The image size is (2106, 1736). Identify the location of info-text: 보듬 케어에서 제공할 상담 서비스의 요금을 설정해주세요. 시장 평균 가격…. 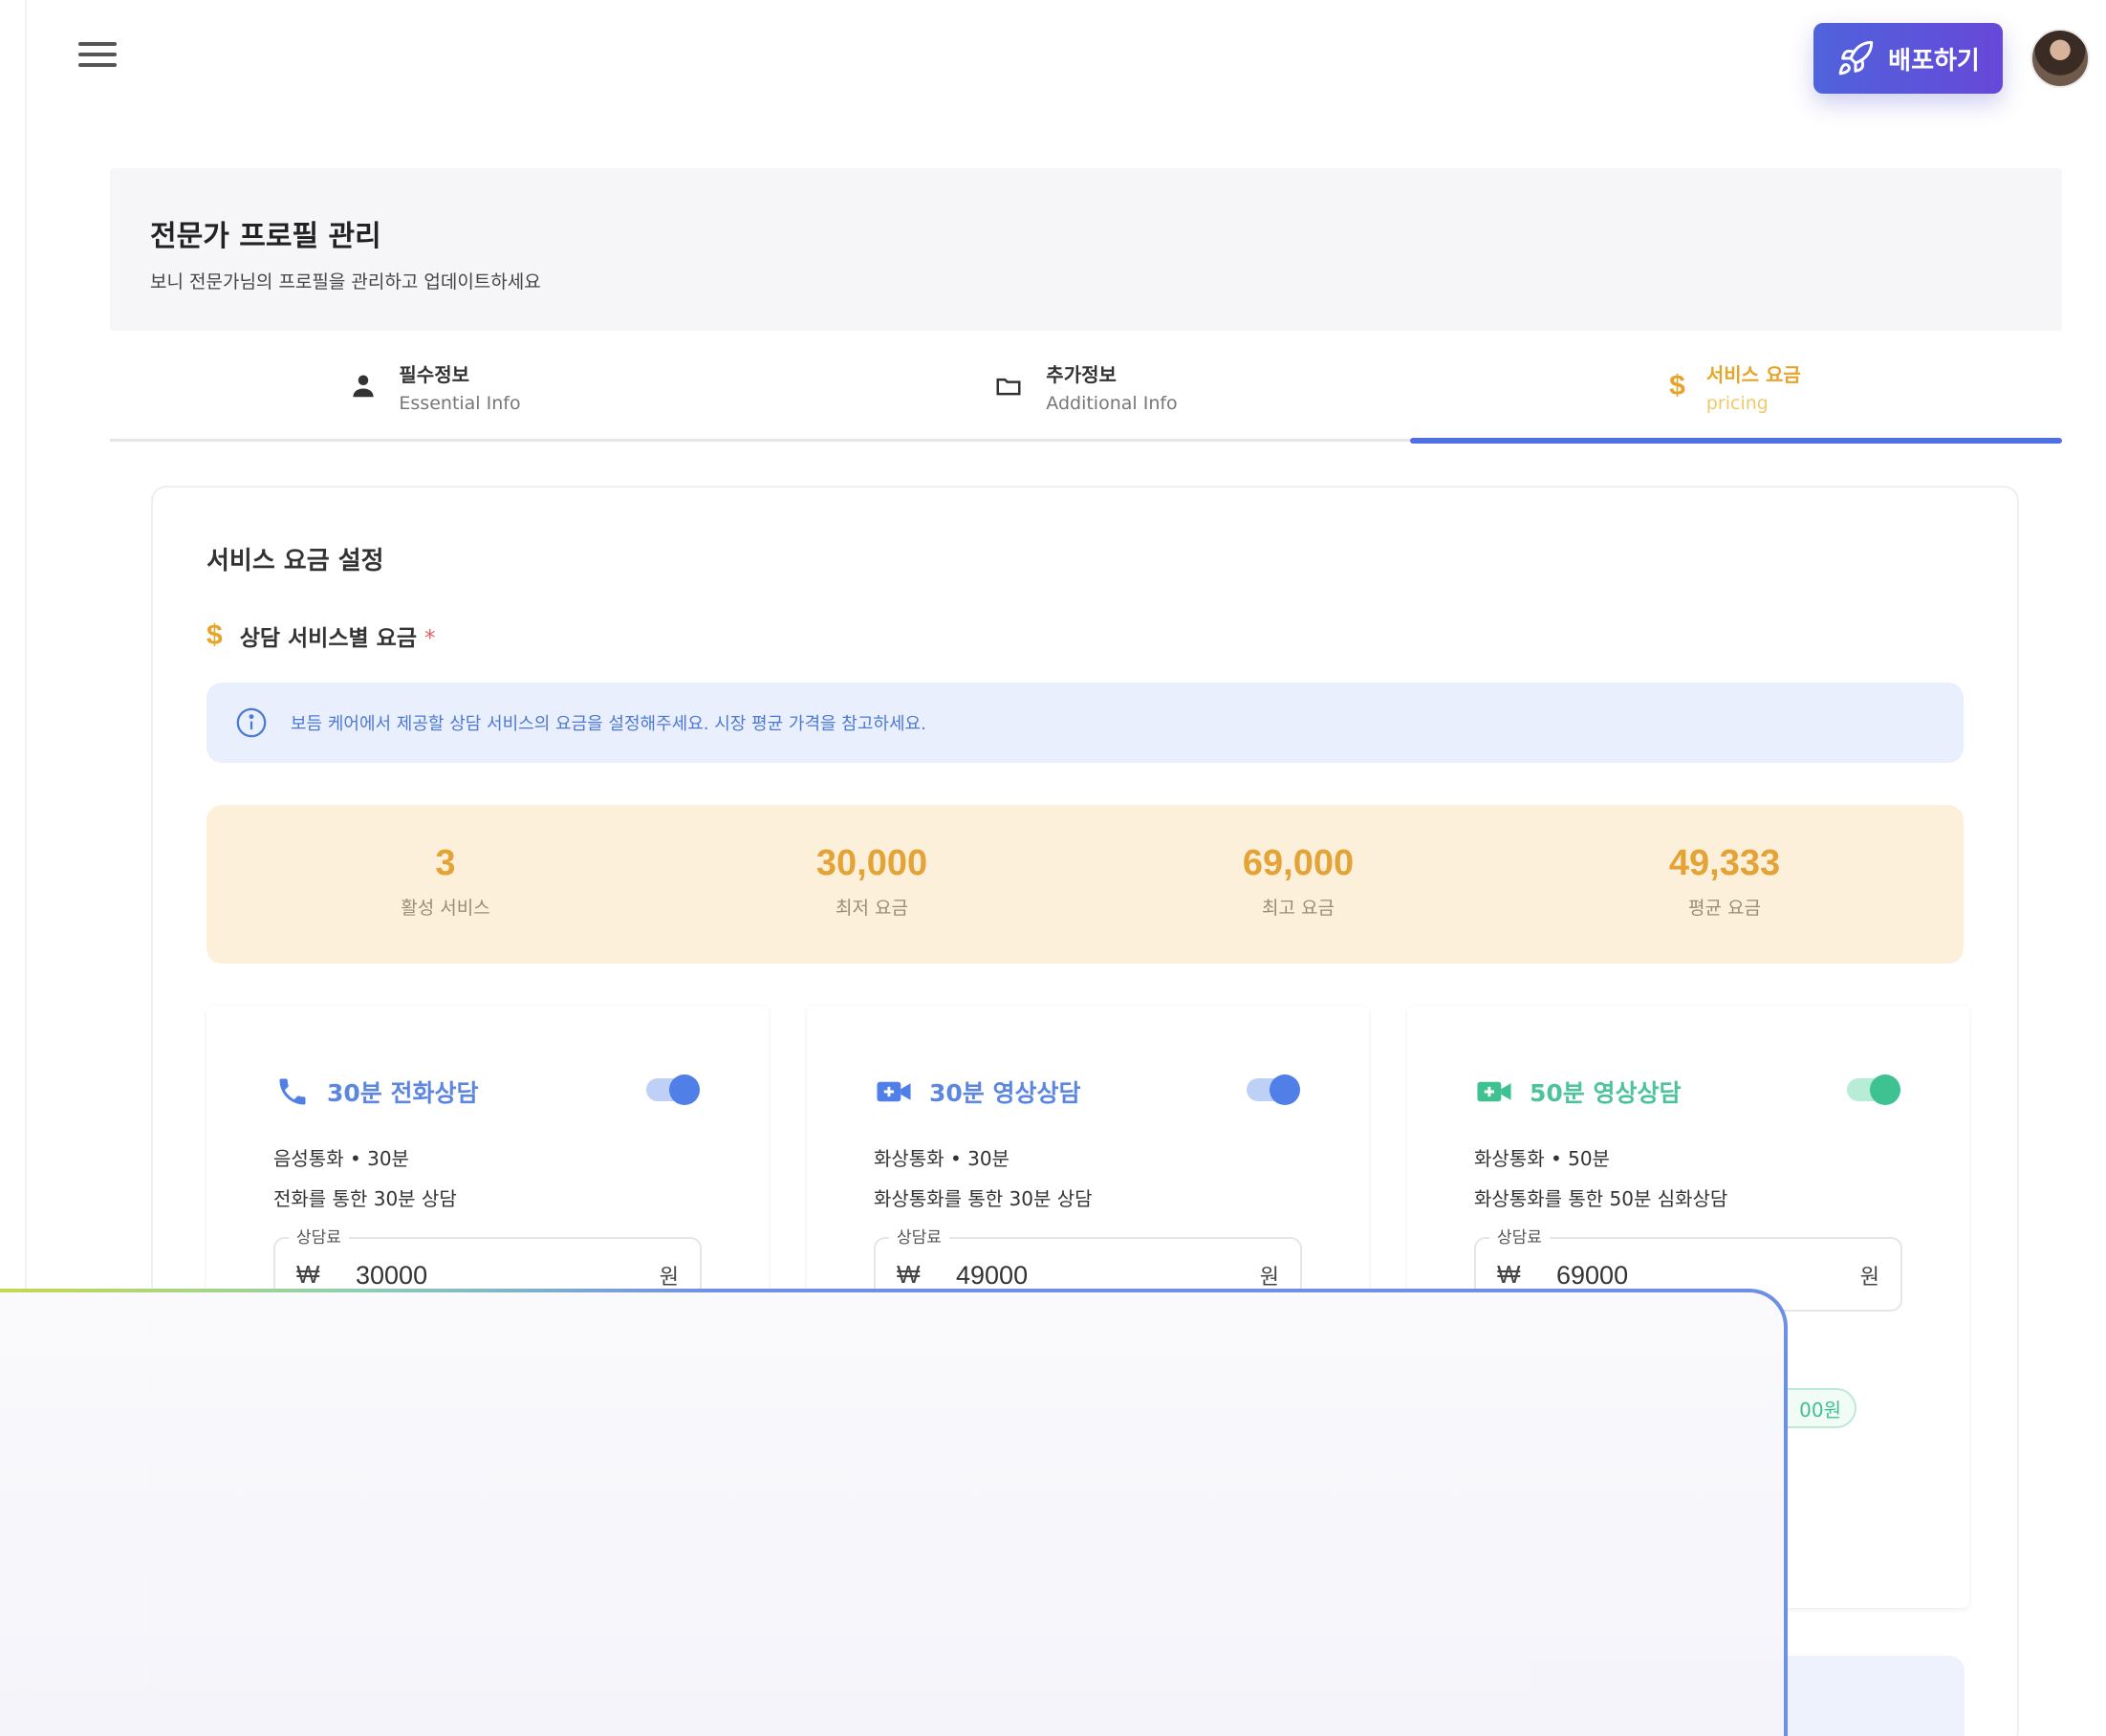
(608, 724).